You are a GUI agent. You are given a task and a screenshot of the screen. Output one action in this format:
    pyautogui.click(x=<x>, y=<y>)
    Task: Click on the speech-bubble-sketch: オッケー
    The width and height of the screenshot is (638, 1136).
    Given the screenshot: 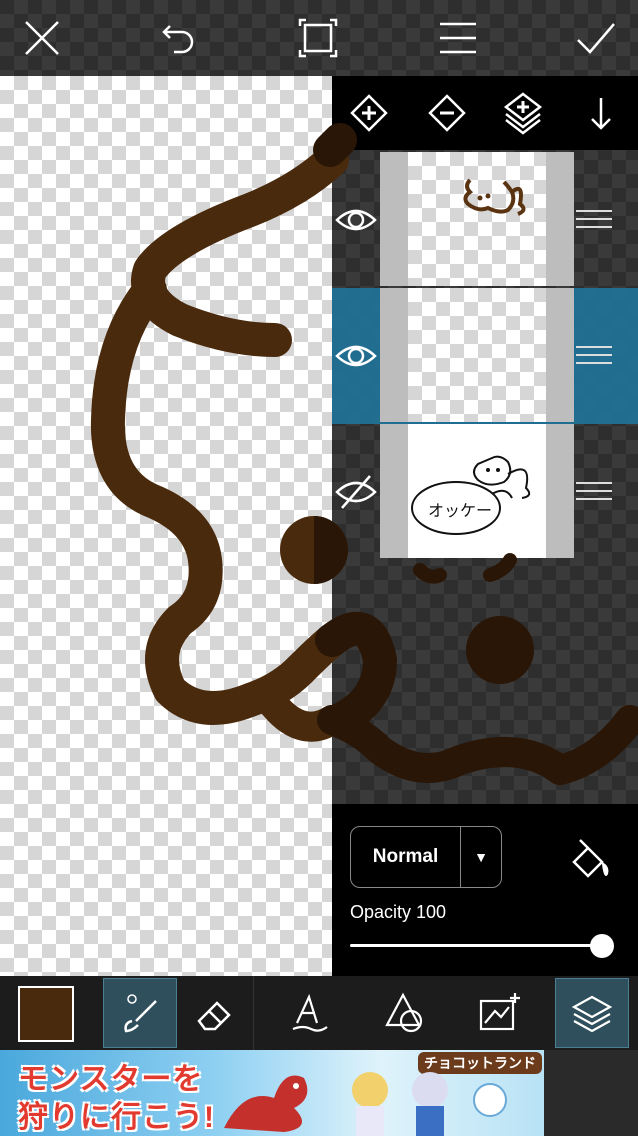 What is the action you would take?
    pyautogui.click(x=471, y=495)
    